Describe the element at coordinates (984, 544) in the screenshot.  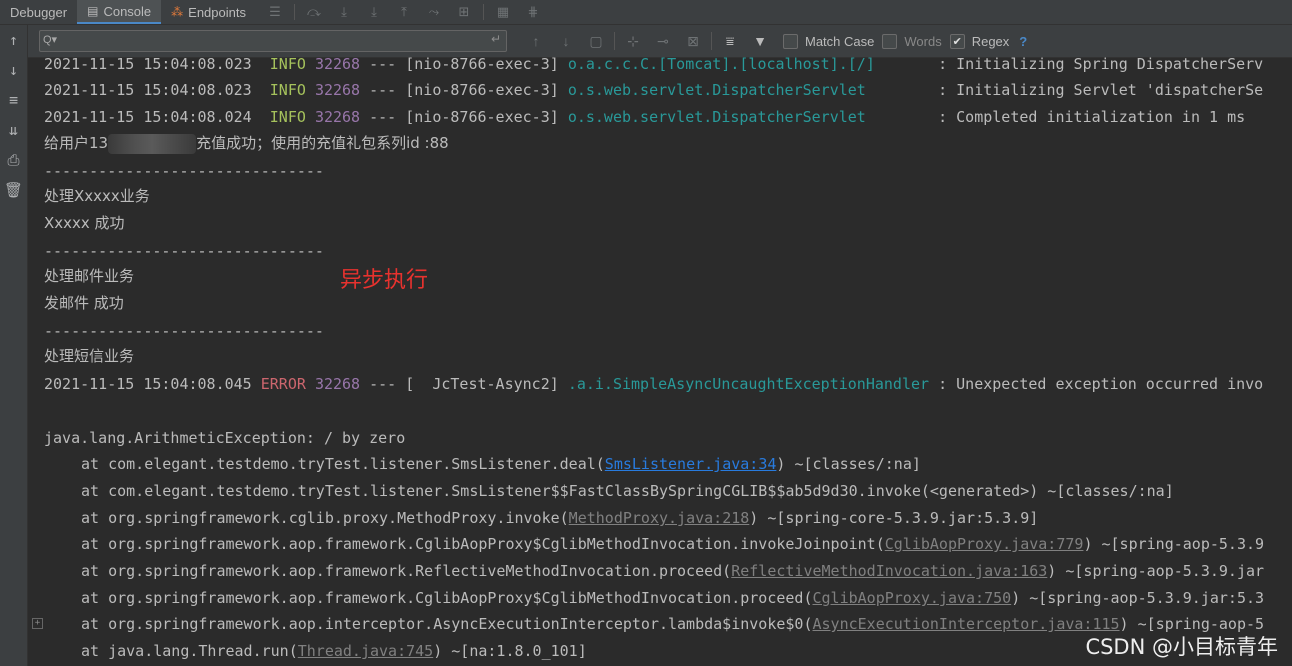
I see `source-link: CglibAopProxy.java:779` at that location.